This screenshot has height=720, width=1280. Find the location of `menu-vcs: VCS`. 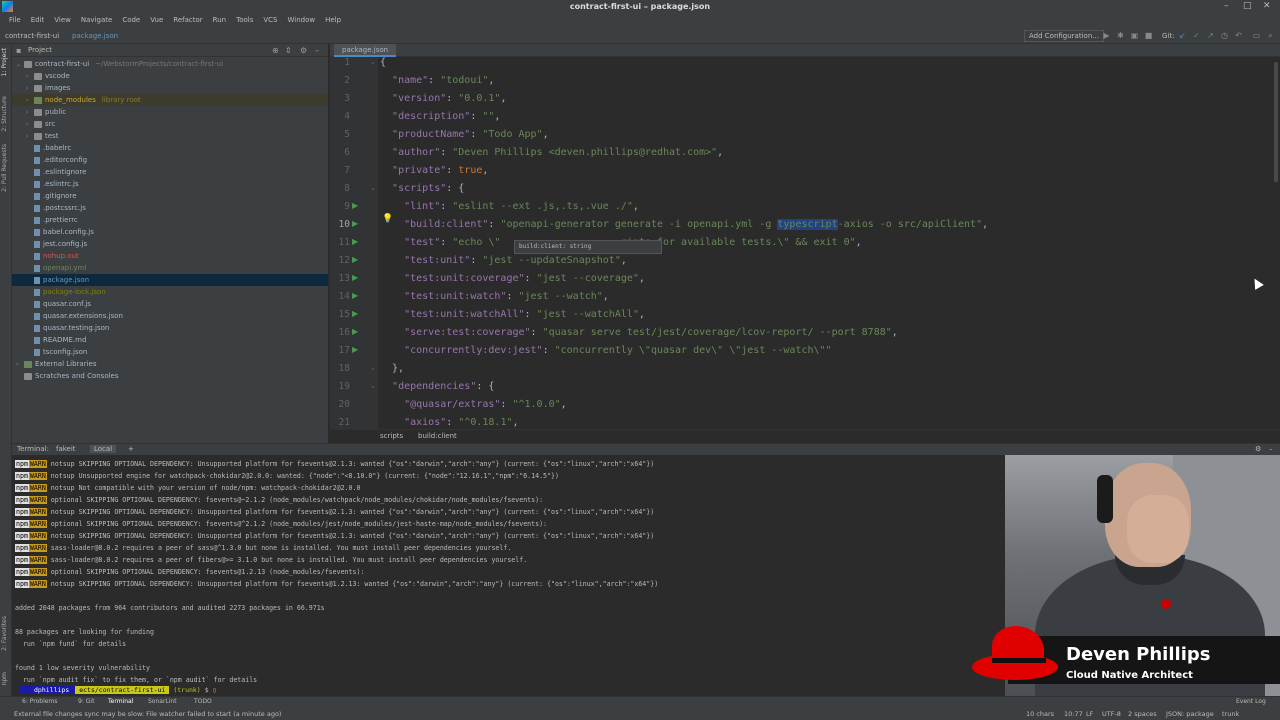

menu-vcs: VCS is located at coordinates (270, 21).